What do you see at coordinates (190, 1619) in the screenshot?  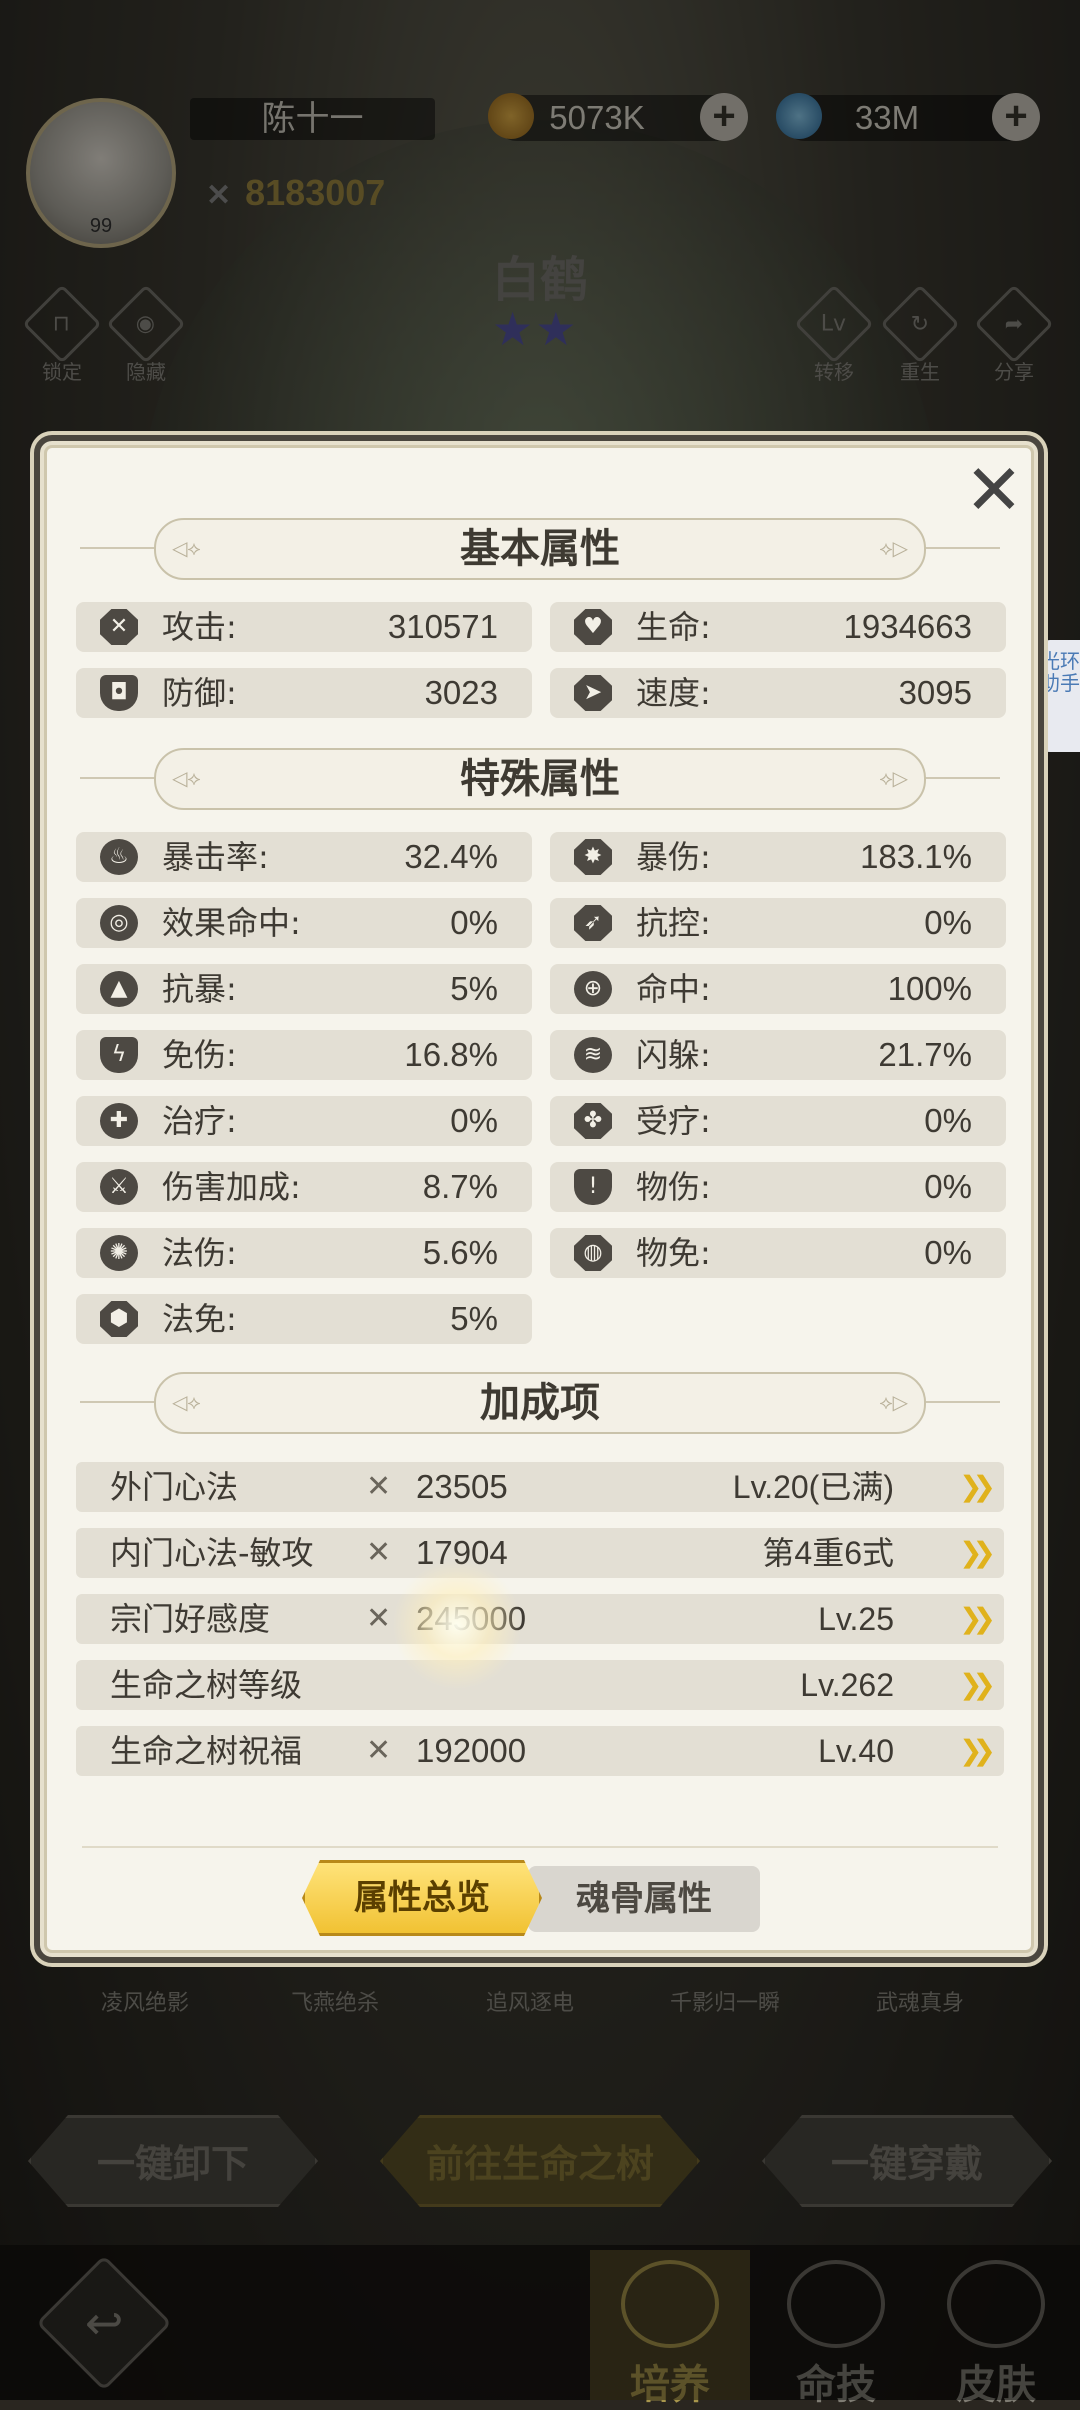 I see `bonus-name: 宗门好感度` at bounding box center [190, 1619].